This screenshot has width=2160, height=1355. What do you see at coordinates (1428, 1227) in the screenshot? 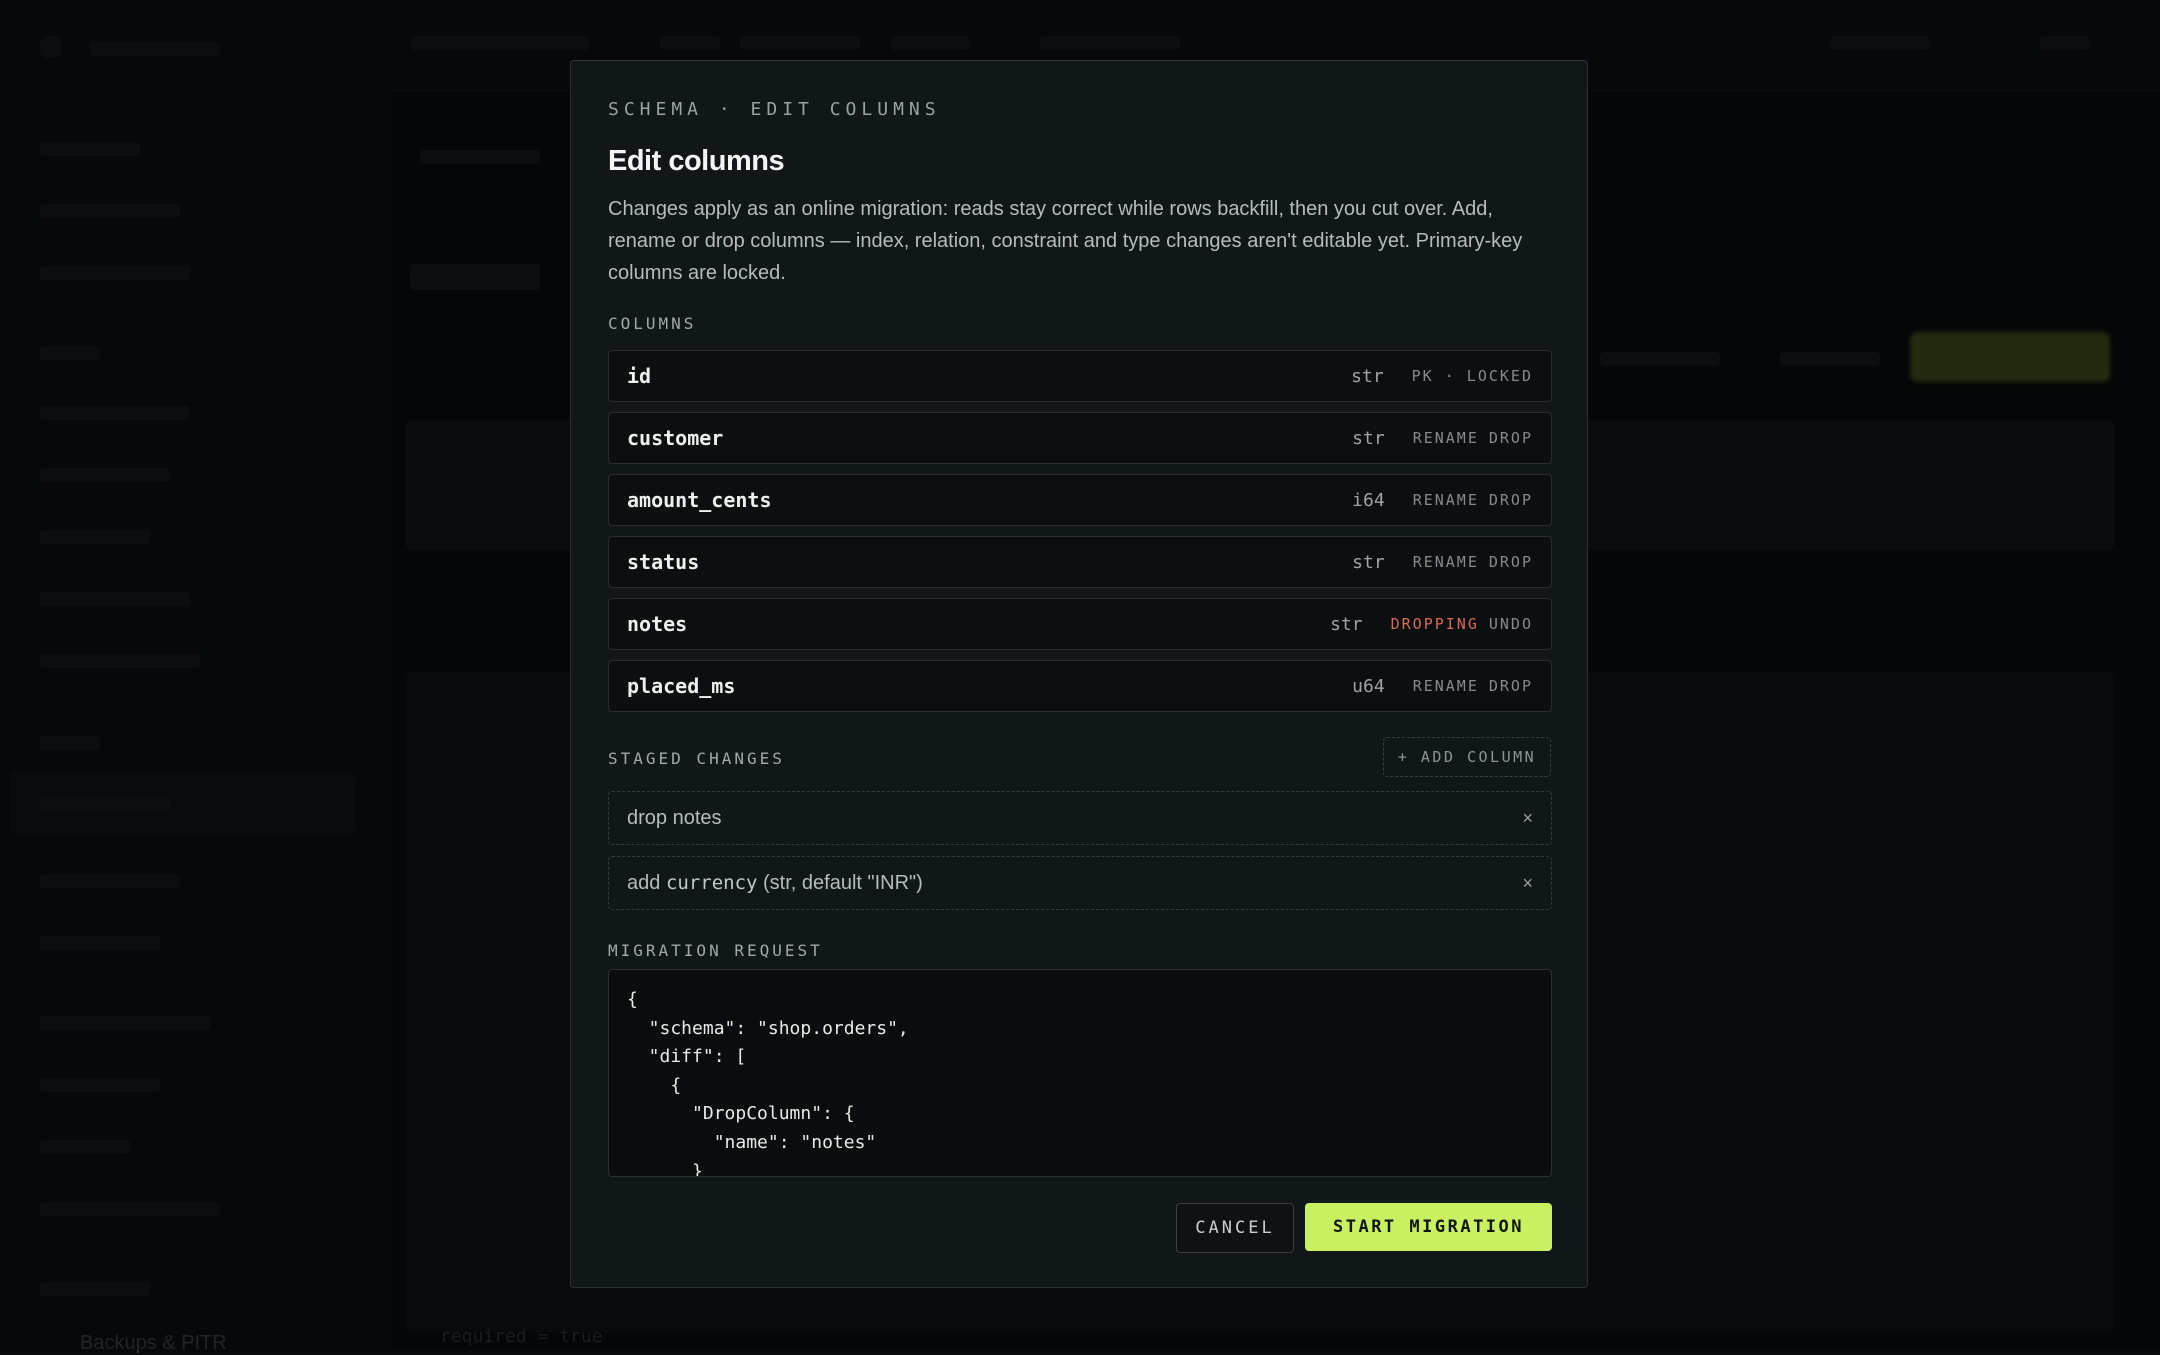
I see `start-migration-button: START MIGRATION` at bounding box center [1428, 1227].